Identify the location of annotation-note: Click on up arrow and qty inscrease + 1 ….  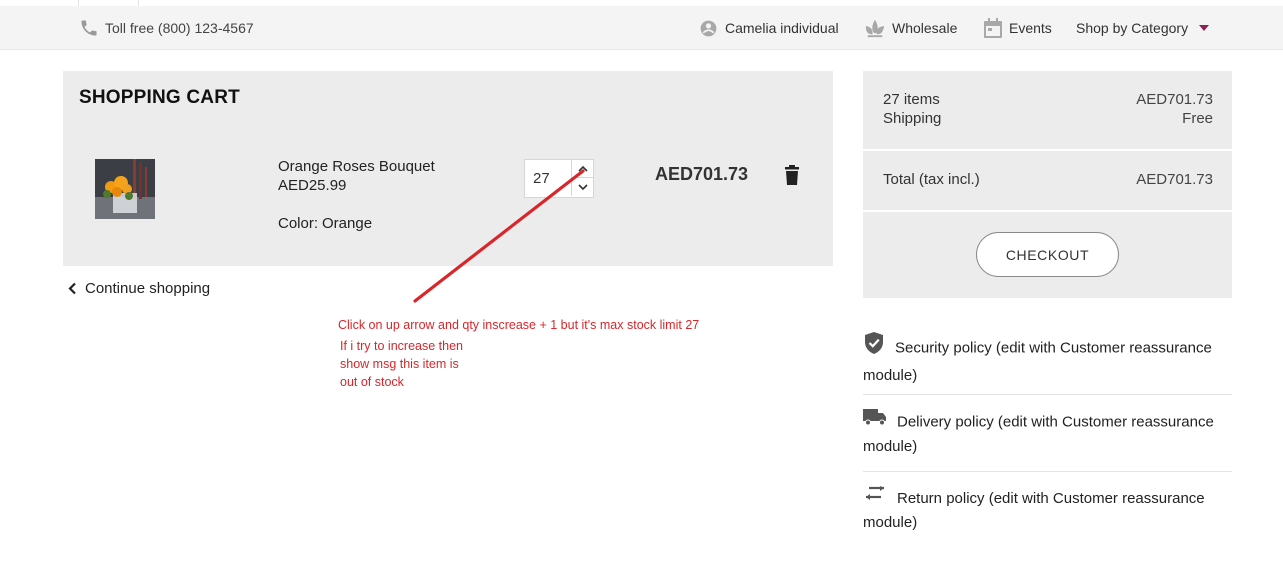
(519, 325).